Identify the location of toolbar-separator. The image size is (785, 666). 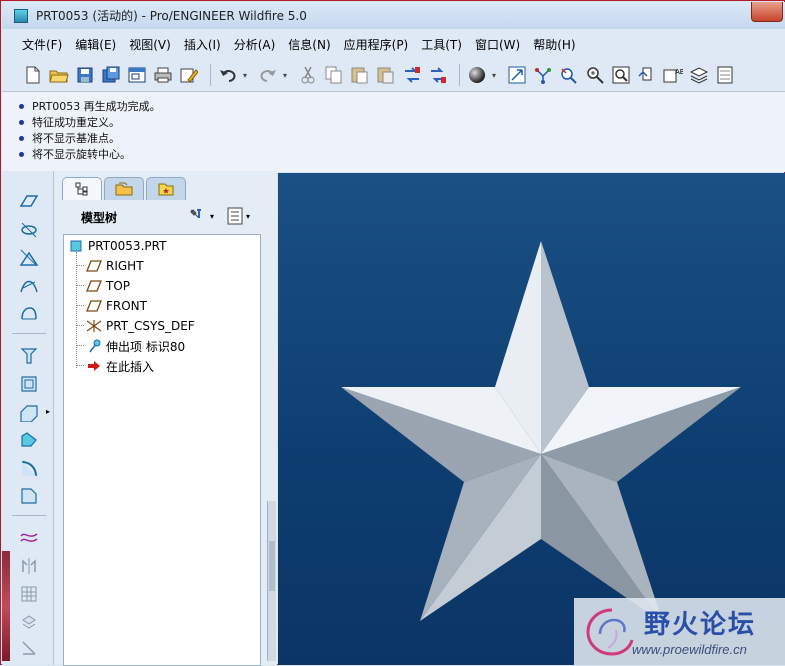
(29, 515).